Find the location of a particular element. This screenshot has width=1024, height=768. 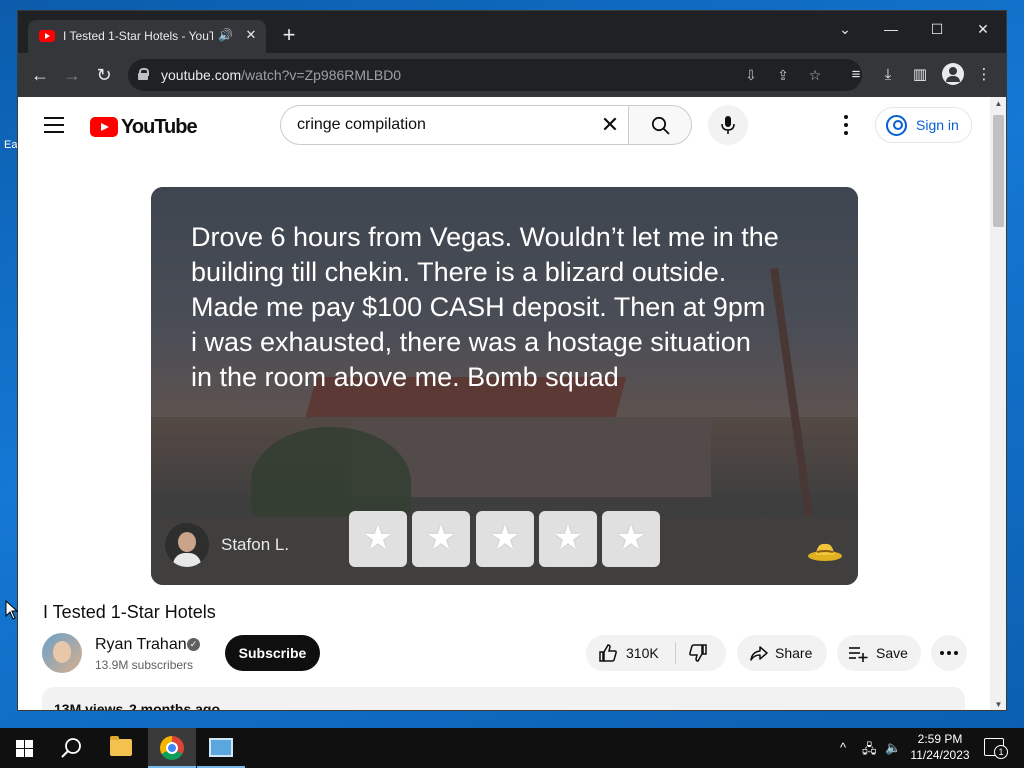

mouse-cursor-icon is located at coordinates (12, 610).